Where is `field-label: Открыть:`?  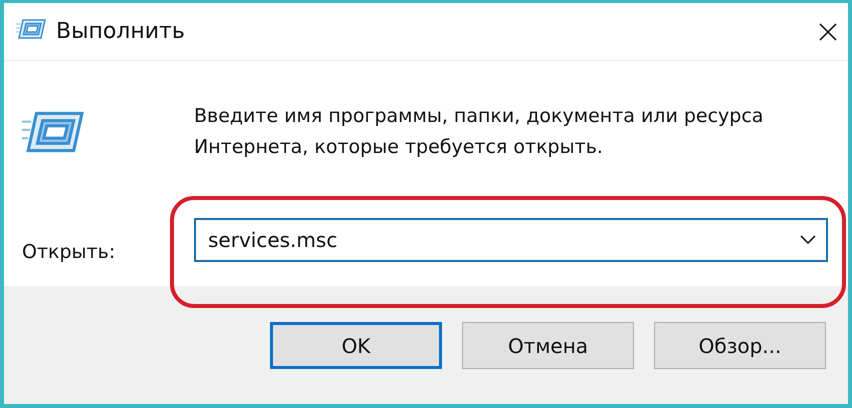
field-label: Открыть: is located at coordinates (69, 251).